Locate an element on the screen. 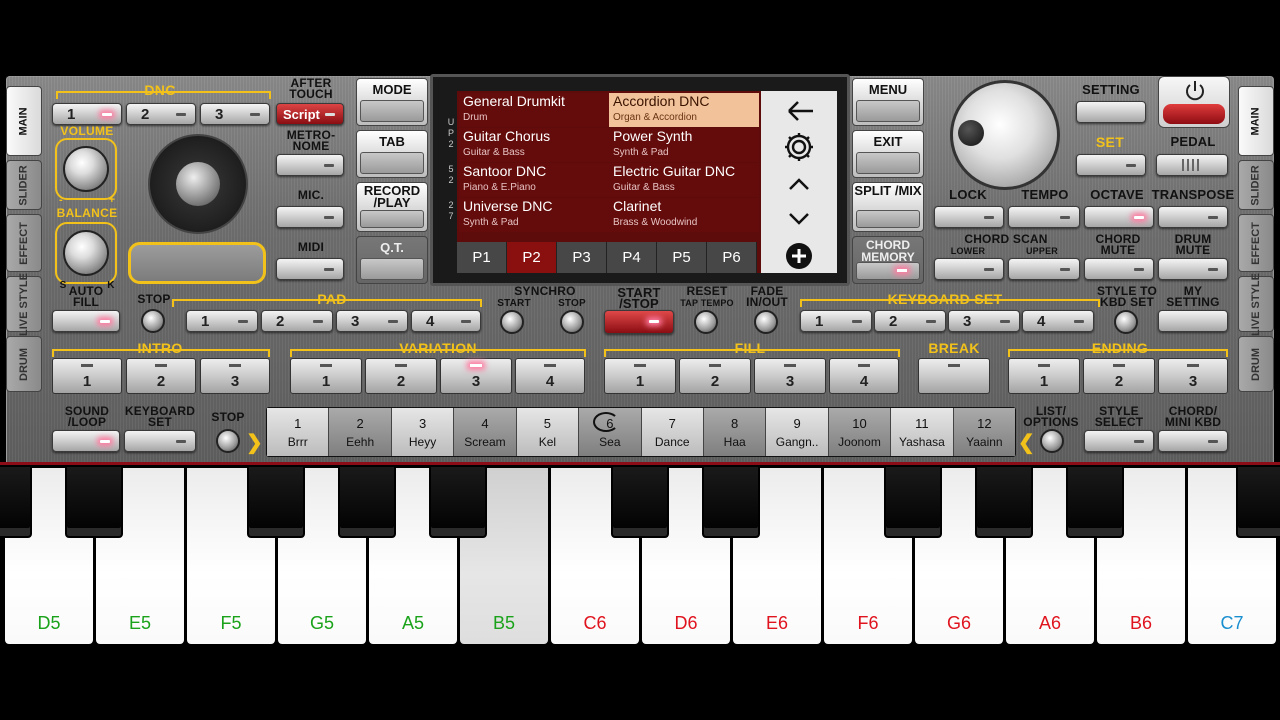 This screenshot has width=1280, height=720. start-stop-button is located at coordinates (639, 322).